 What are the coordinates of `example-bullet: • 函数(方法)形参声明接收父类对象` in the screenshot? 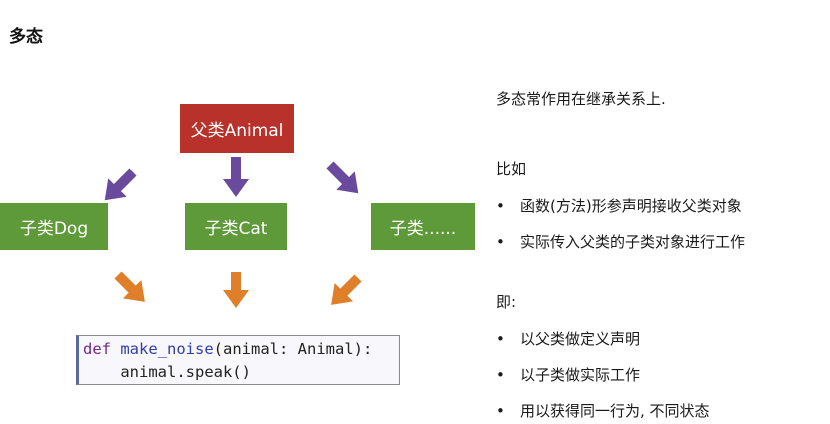 It's located at (619, 205).